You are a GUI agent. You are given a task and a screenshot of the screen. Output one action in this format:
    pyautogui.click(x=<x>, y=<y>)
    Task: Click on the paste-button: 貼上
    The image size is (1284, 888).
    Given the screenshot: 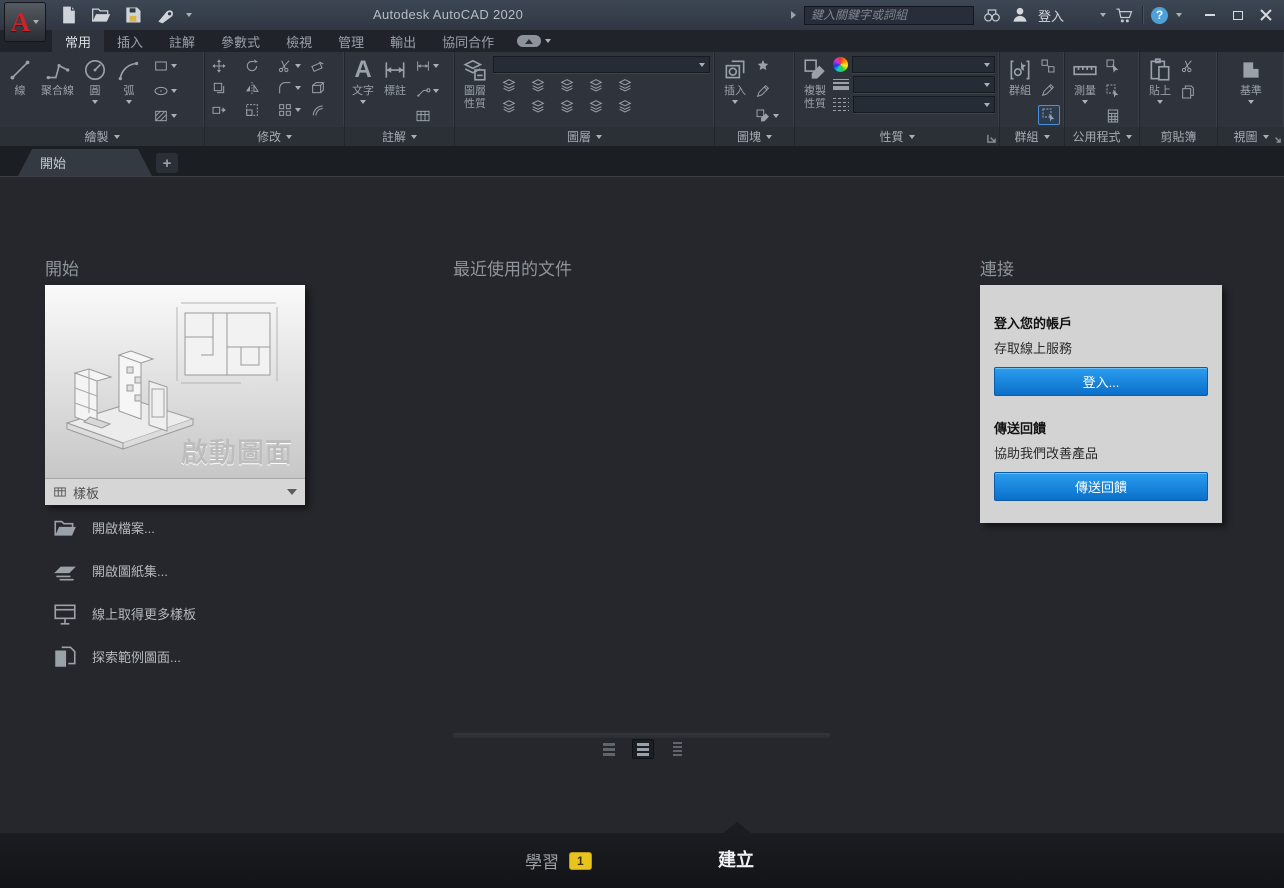 What is the action you would take?
    pyautogui.click(x=1160, y=91)
    